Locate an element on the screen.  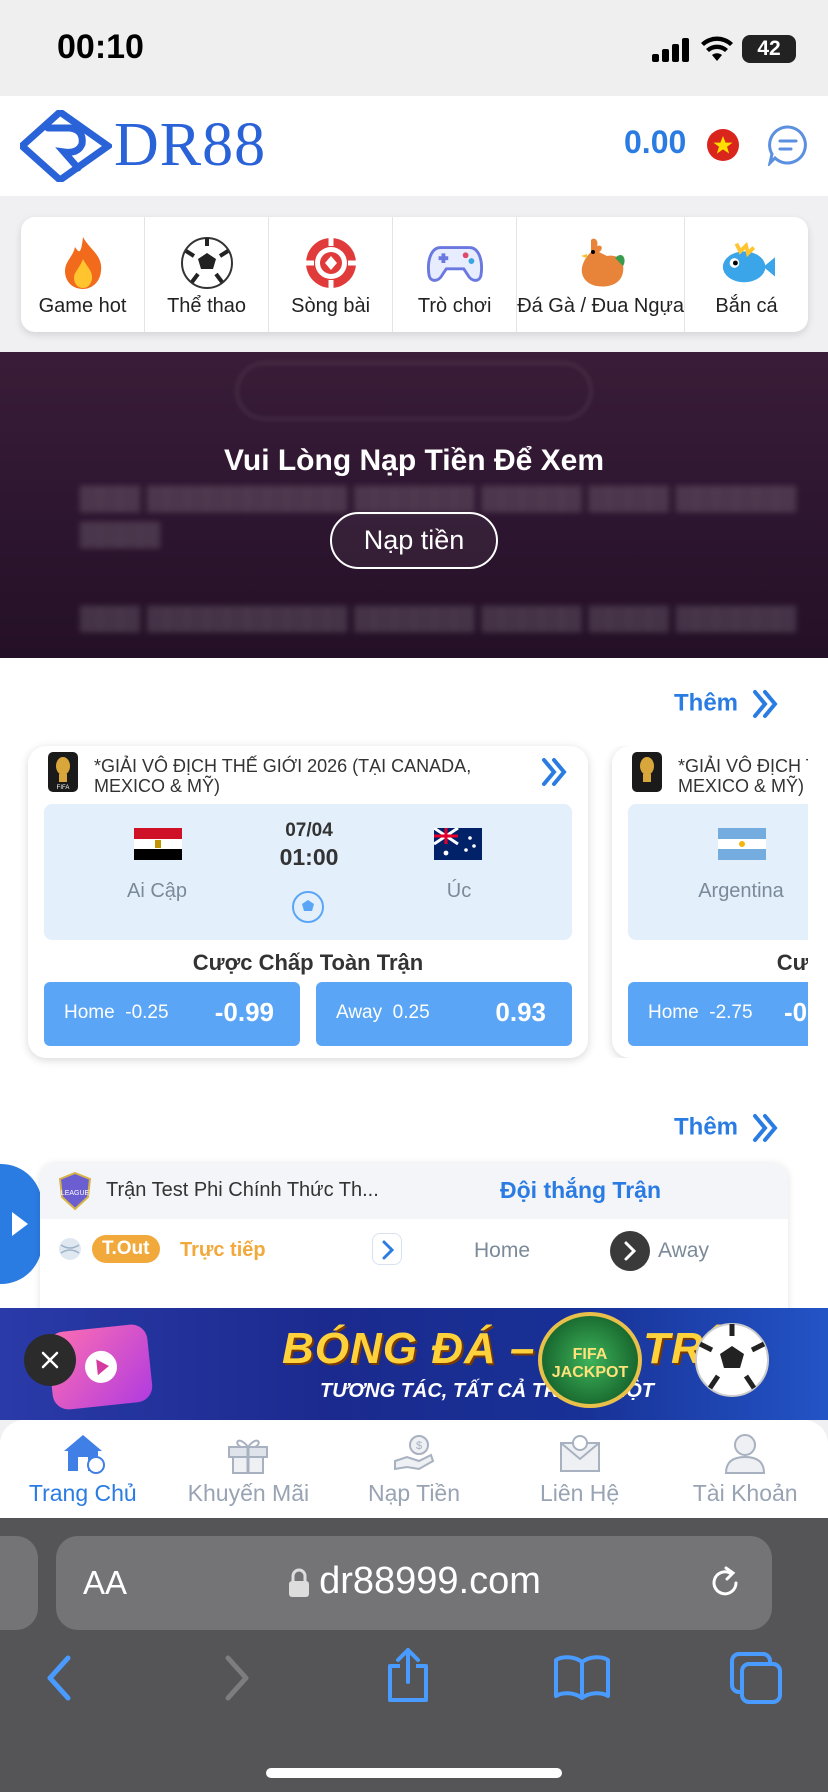
fifa-trophy-icon: FIFA is located at coordinates (63, 772).